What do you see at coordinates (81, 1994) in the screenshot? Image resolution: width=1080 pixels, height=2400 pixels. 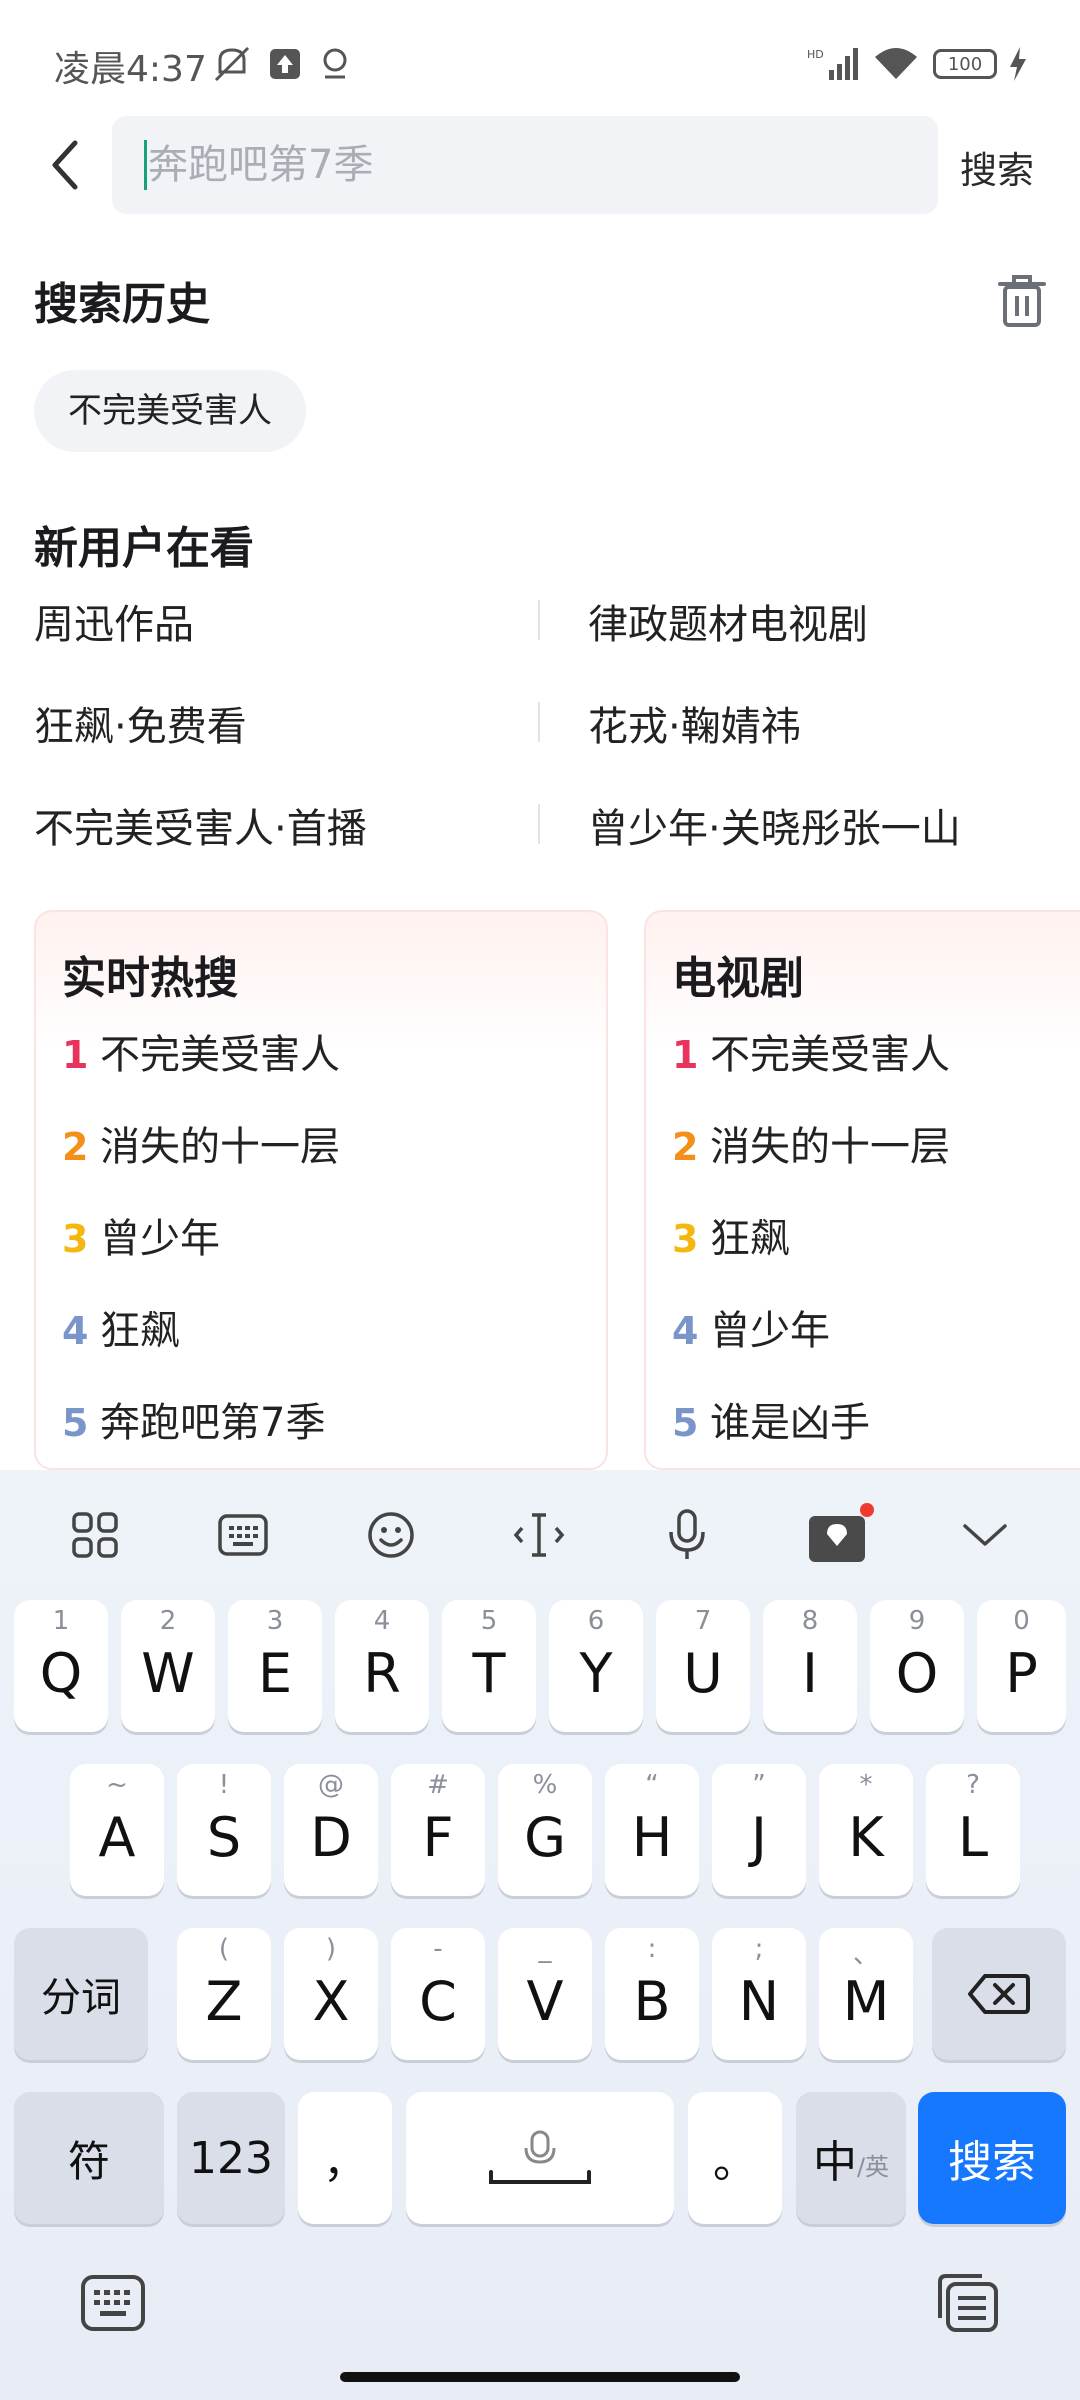 I see `segment-key: 分词` at bounding box center [81, 1994].